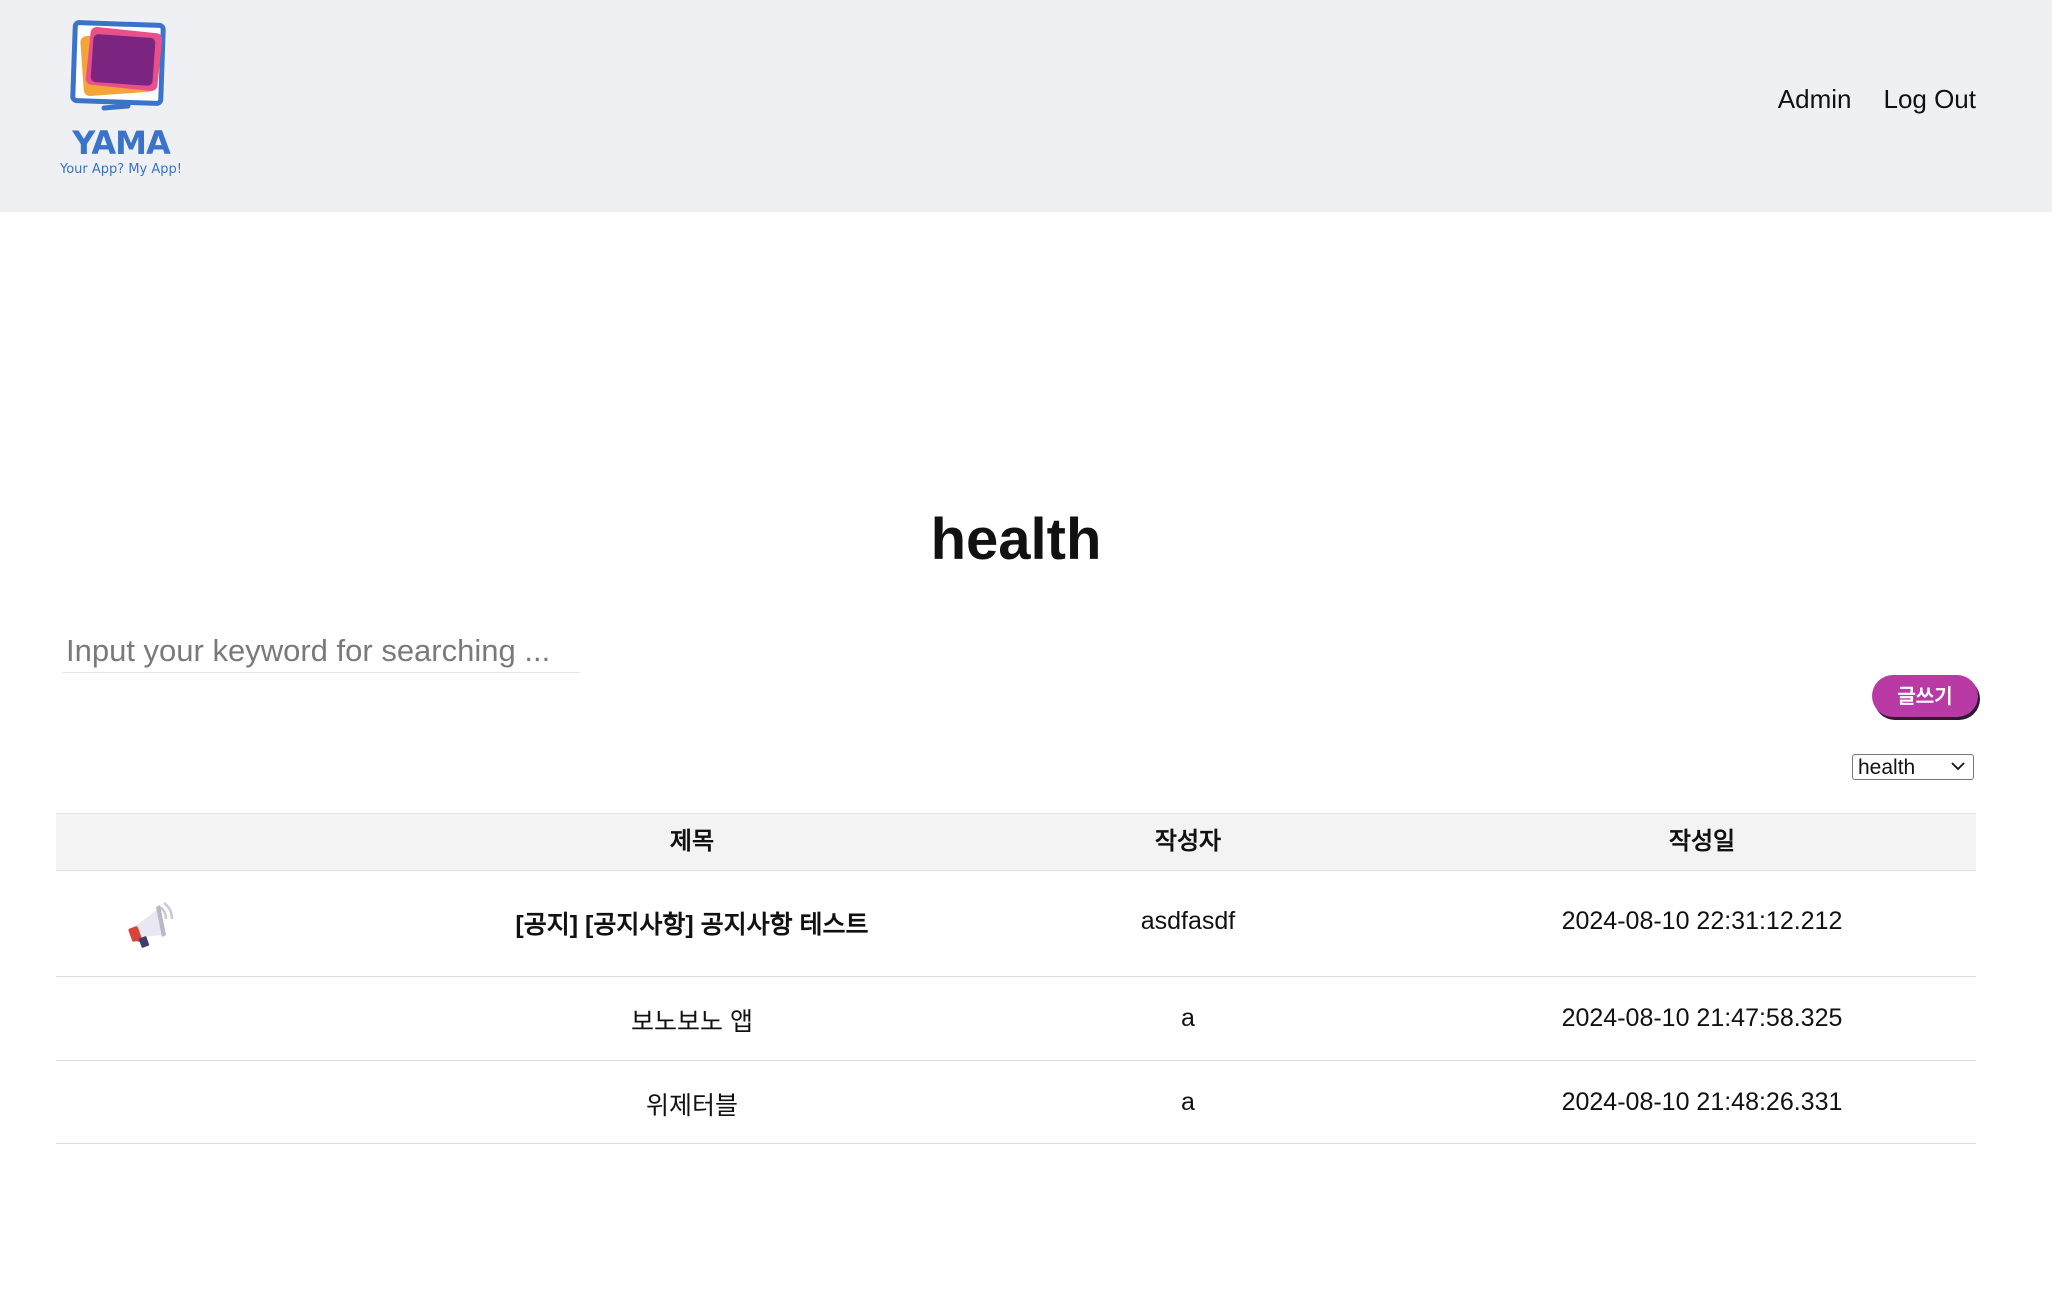 The height and width of the screenshot is (1296, 2052). What do you see at coordinates (692, 1104) in the screenshot?
I see `row-title: 위제터블` at bounding box center [692, 1104].